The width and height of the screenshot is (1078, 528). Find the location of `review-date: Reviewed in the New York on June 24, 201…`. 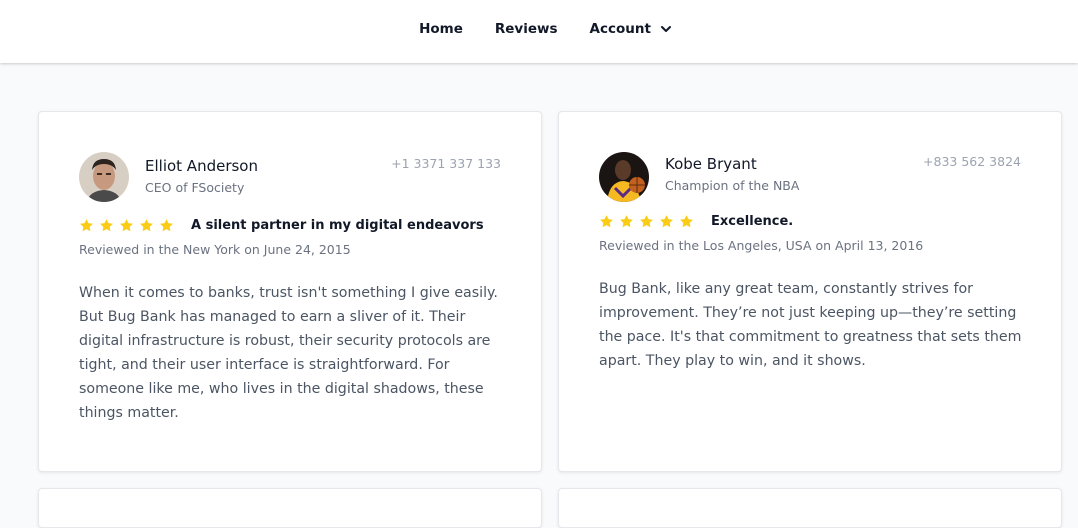

review-date: Reviewed in the New York on June 24, 201… is located at coordinates (215, 249).